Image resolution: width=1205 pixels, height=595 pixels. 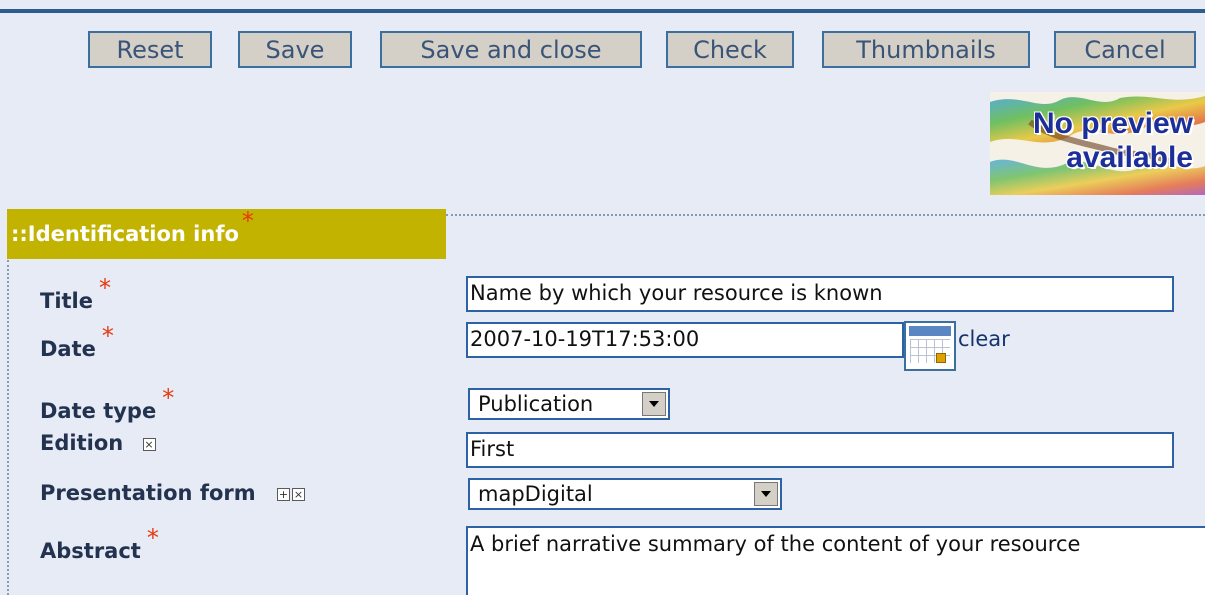 What do you see at coordinates (602, 11) in the screenshot?
I see `top-border` at bounding box center [602, 11].